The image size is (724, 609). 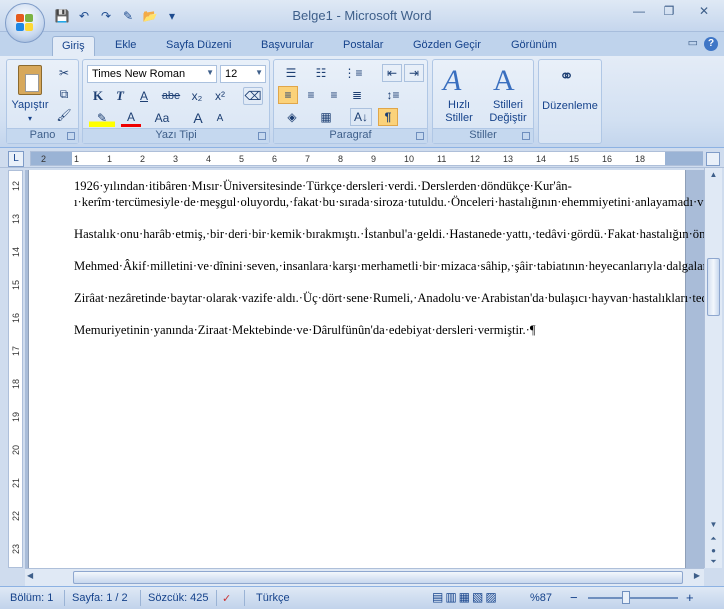 What do you see at coordinates (144, 96) in the screenshot?
I see `underline-button: A` at bounding box center [144, 96].